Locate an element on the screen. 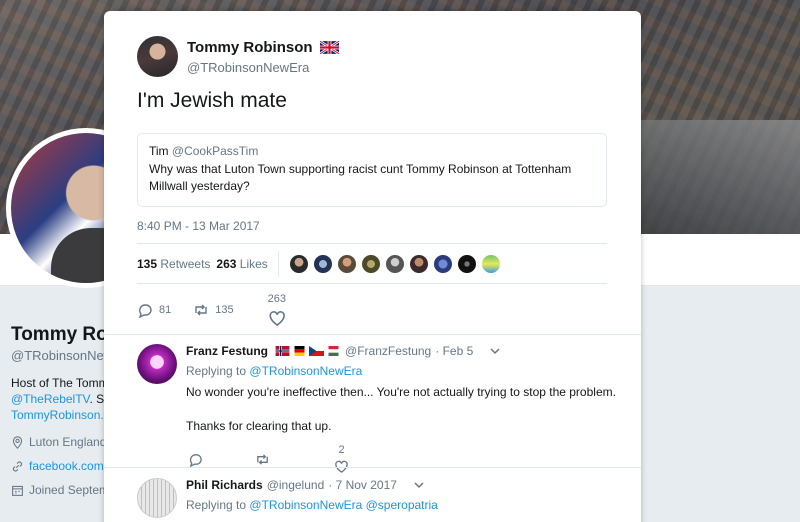  heart-icon is located at coordinates (277, 319).